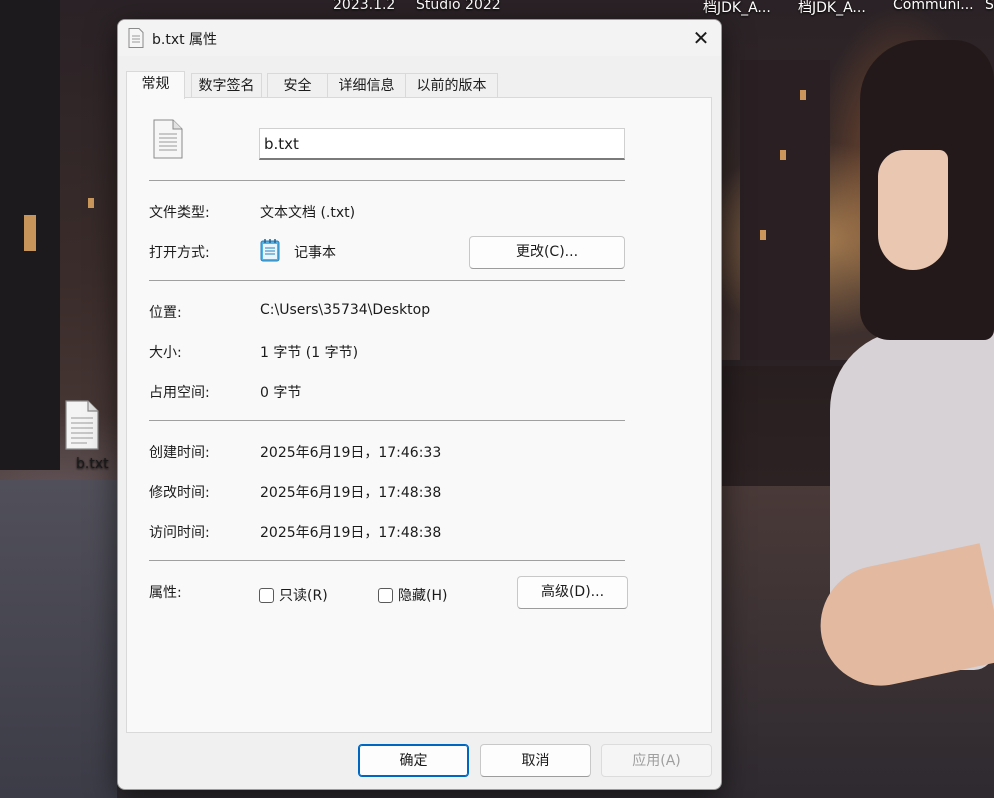  Describe the element at coordinates (270, 250) in the screenshot. I see `notepad-icon` at that location.